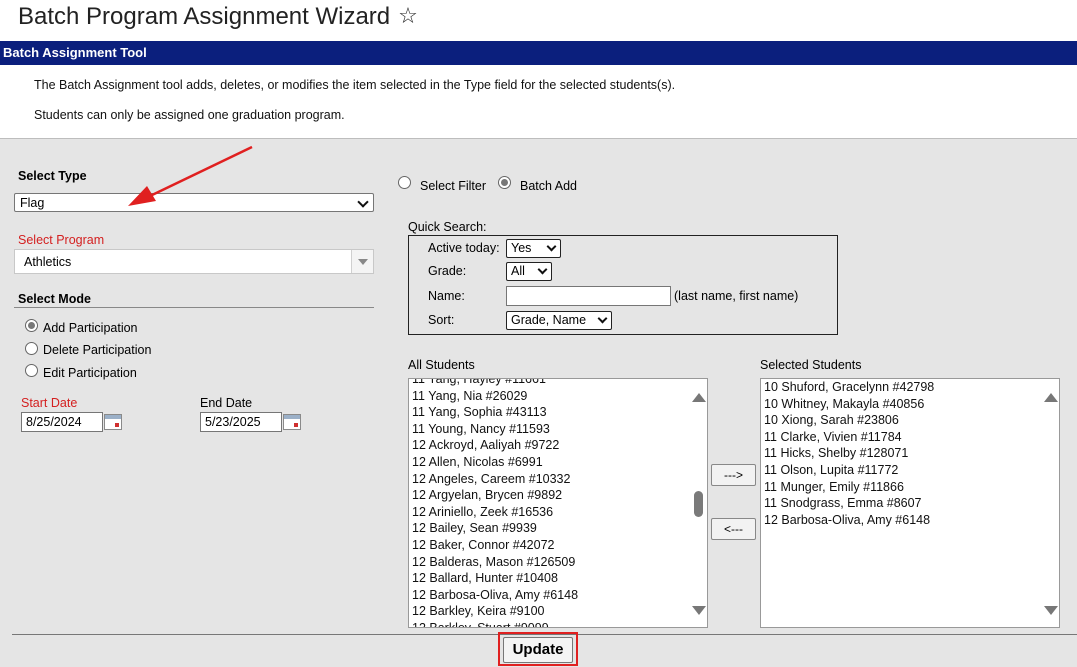  Describe the element at coordinates (48, 262) in the screenshot. I see `select-program-value: Athletics` at that location.